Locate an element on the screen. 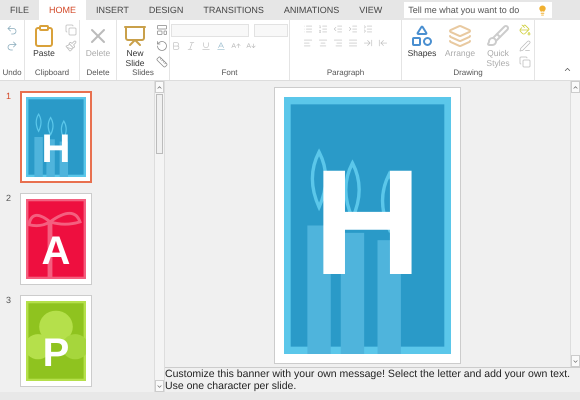  group-label: Clipboard is located at coordinates (52, 73).